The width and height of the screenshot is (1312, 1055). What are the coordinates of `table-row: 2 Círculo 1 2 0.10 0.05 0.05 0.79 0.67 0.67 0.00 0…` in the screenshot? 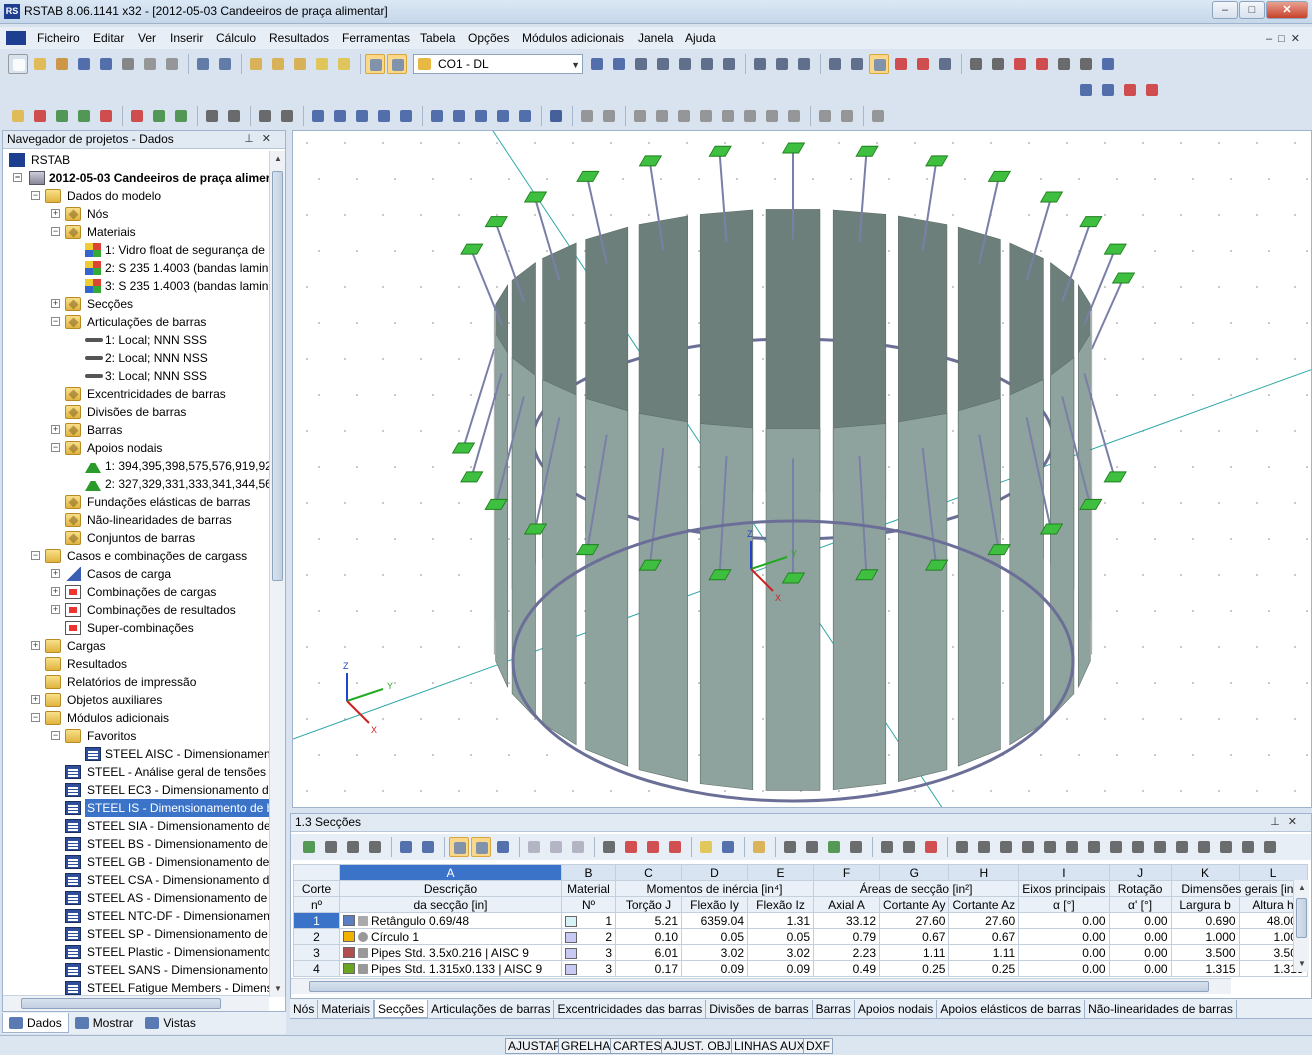 It's located at (800, 936).